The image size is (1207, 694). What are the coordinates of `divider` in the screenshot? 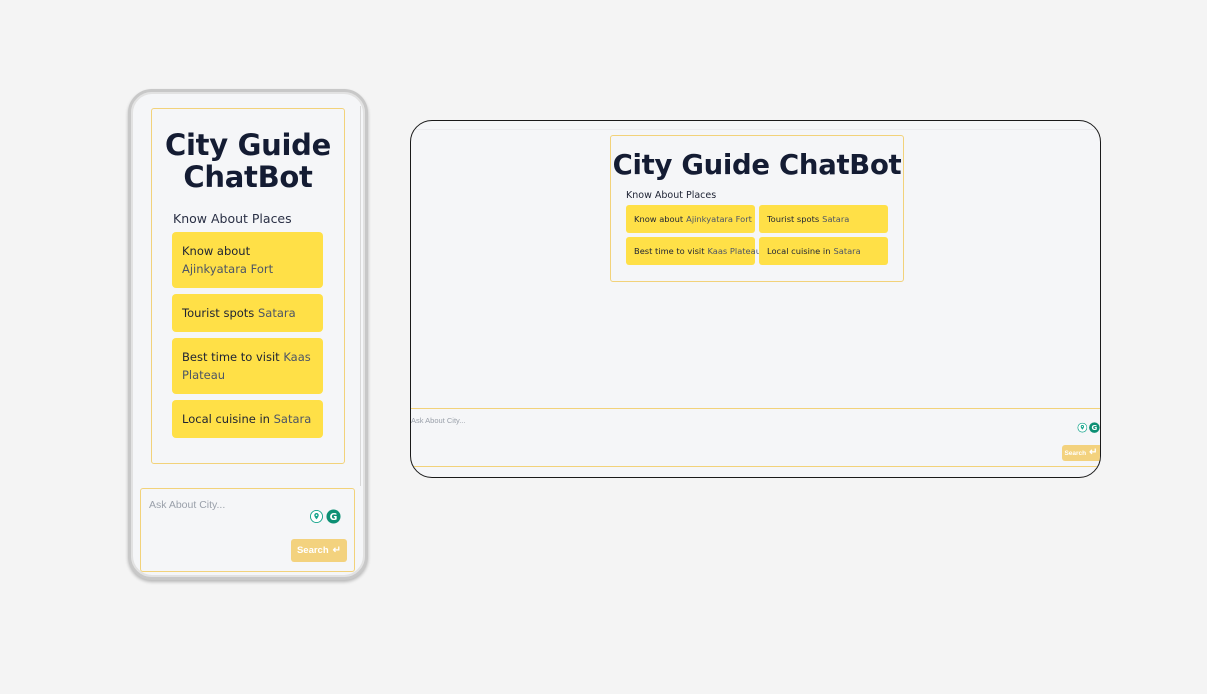 It's located at (755, 129).